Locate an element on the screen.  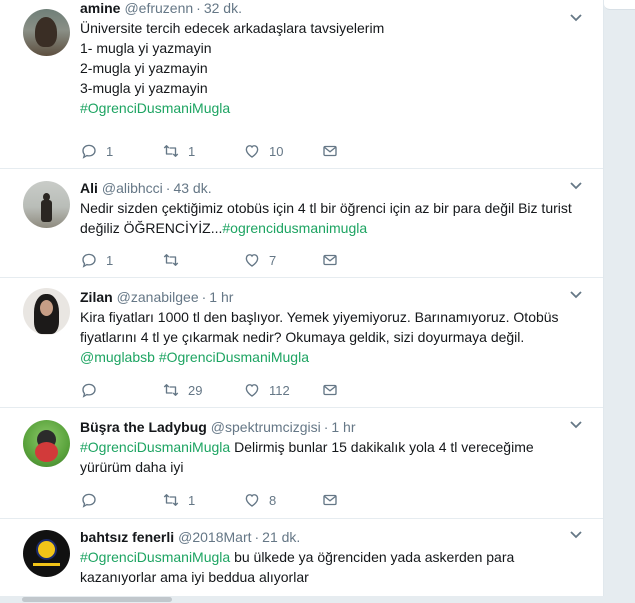
user-handle: @zanabilgee is located at coordinates (158, 297).